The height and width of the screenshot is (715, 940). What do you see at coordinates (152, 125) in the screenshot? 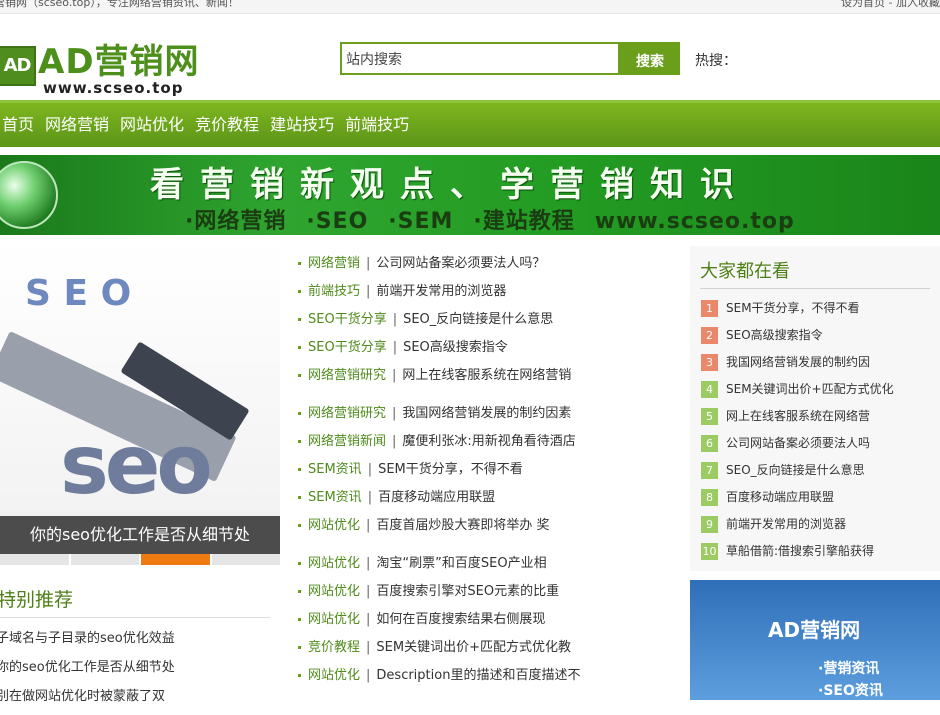
I see `nav-item: 网站优化` at bounding box center [152, 125].